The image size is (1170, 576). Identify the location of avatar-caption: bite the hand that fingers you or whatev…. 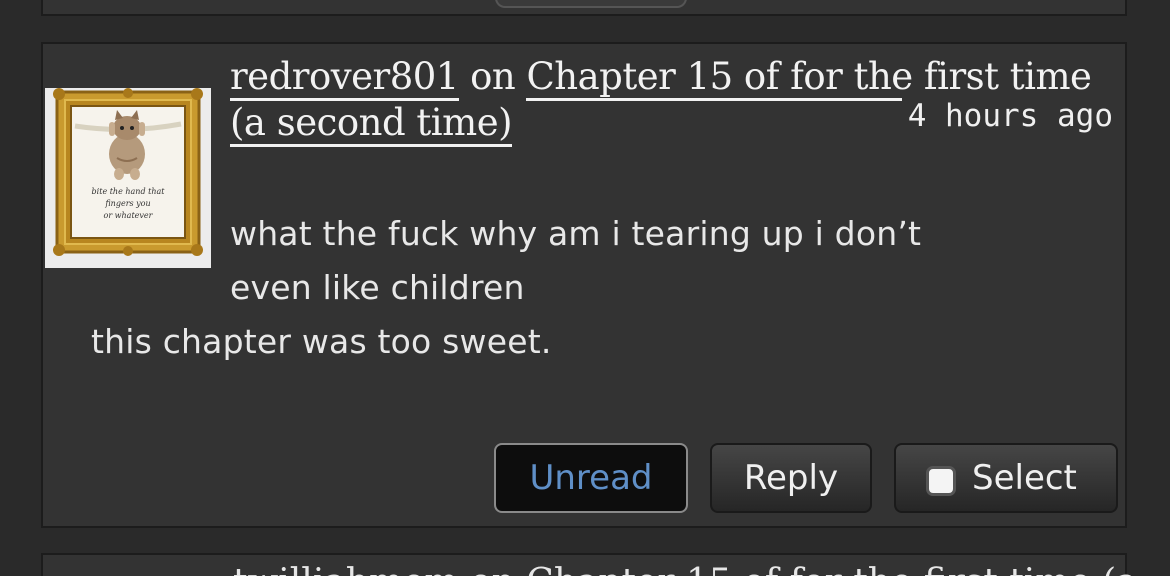
(128, 204).